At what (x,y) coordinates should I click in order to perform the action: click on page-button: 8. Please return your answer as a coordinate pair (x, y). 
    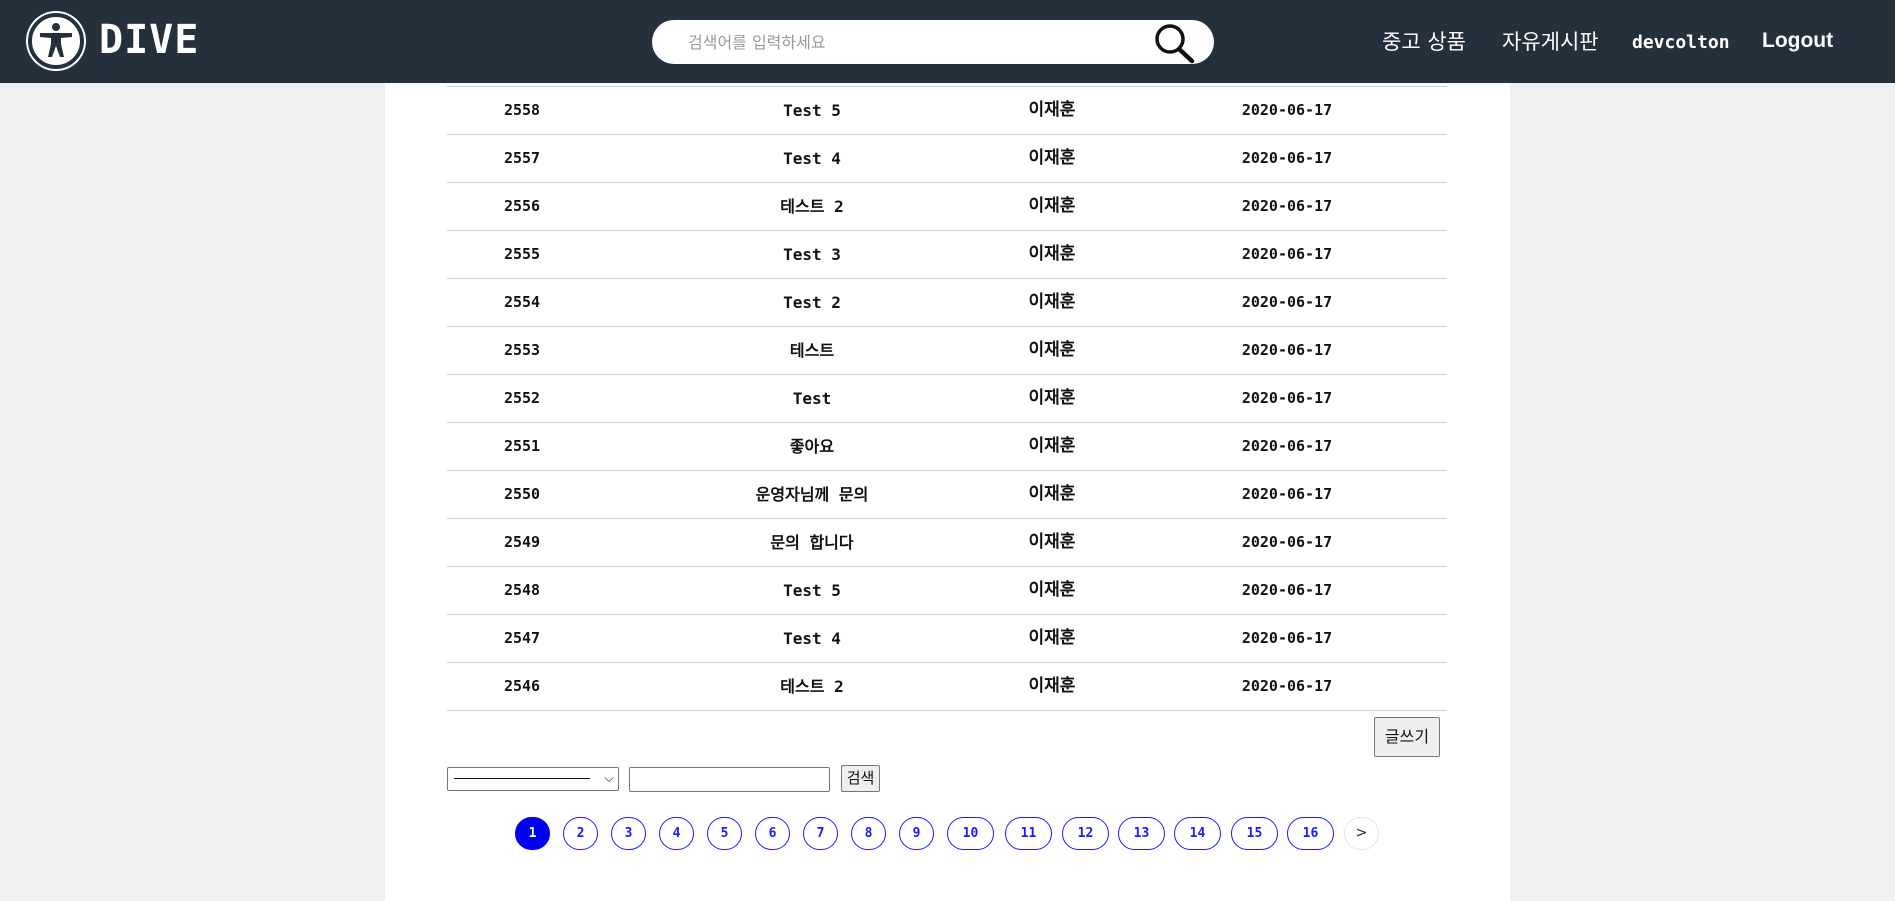
    Looking at the image, I should click on (868, 833).